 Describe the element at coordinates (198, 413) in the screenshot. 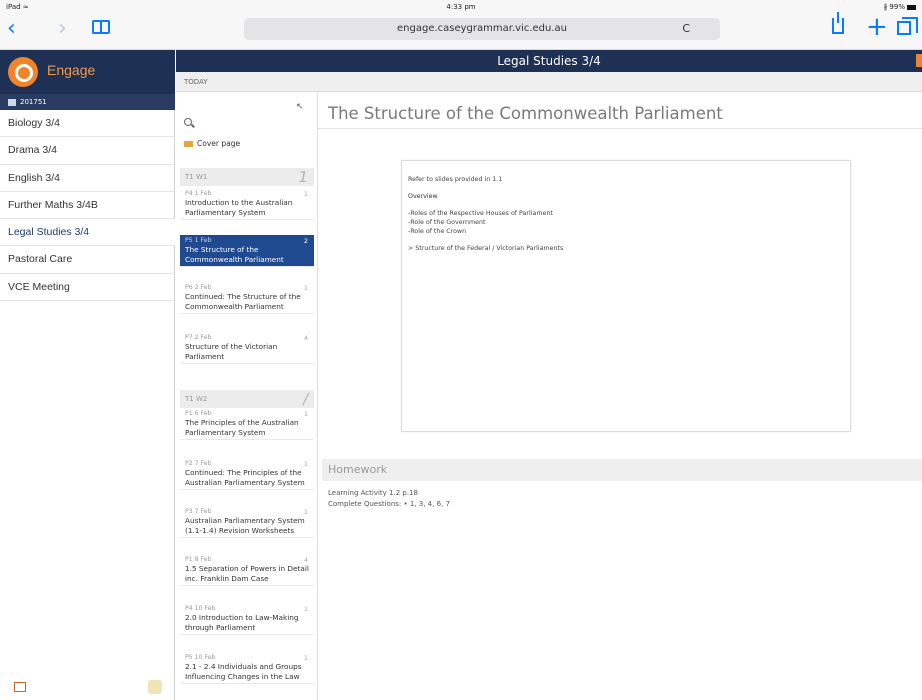

I see `lesson-meta: P1 6 Feb` at that location.